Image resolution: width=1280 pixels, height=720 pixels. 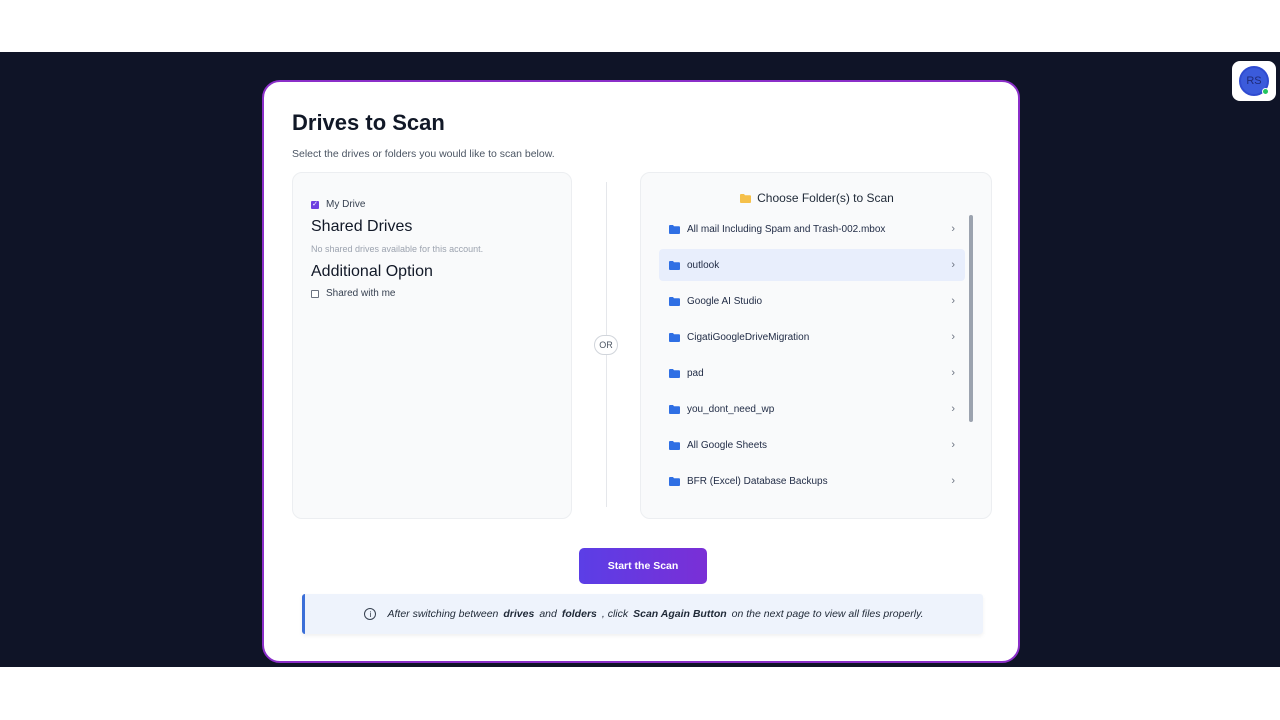 I want to click on user-menu: RS, so click(x=1254, y=81).